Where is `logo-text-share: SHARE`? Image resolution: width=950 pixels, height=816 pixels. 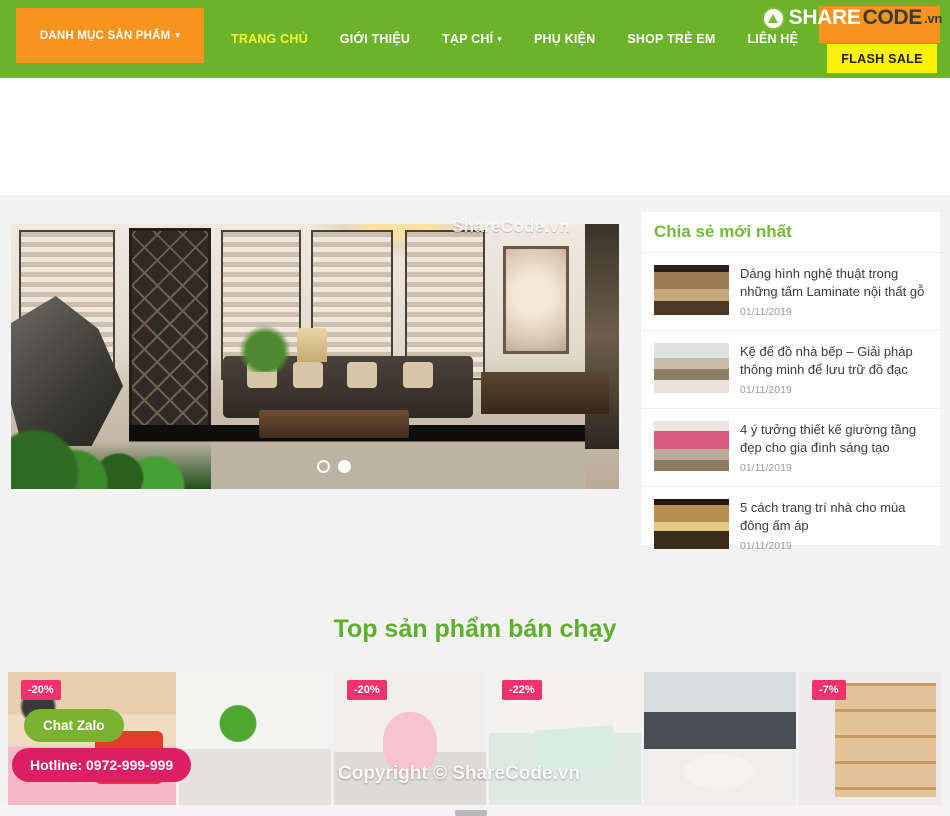
logo-text-share: SHARE is located at coordinates (824, 17).